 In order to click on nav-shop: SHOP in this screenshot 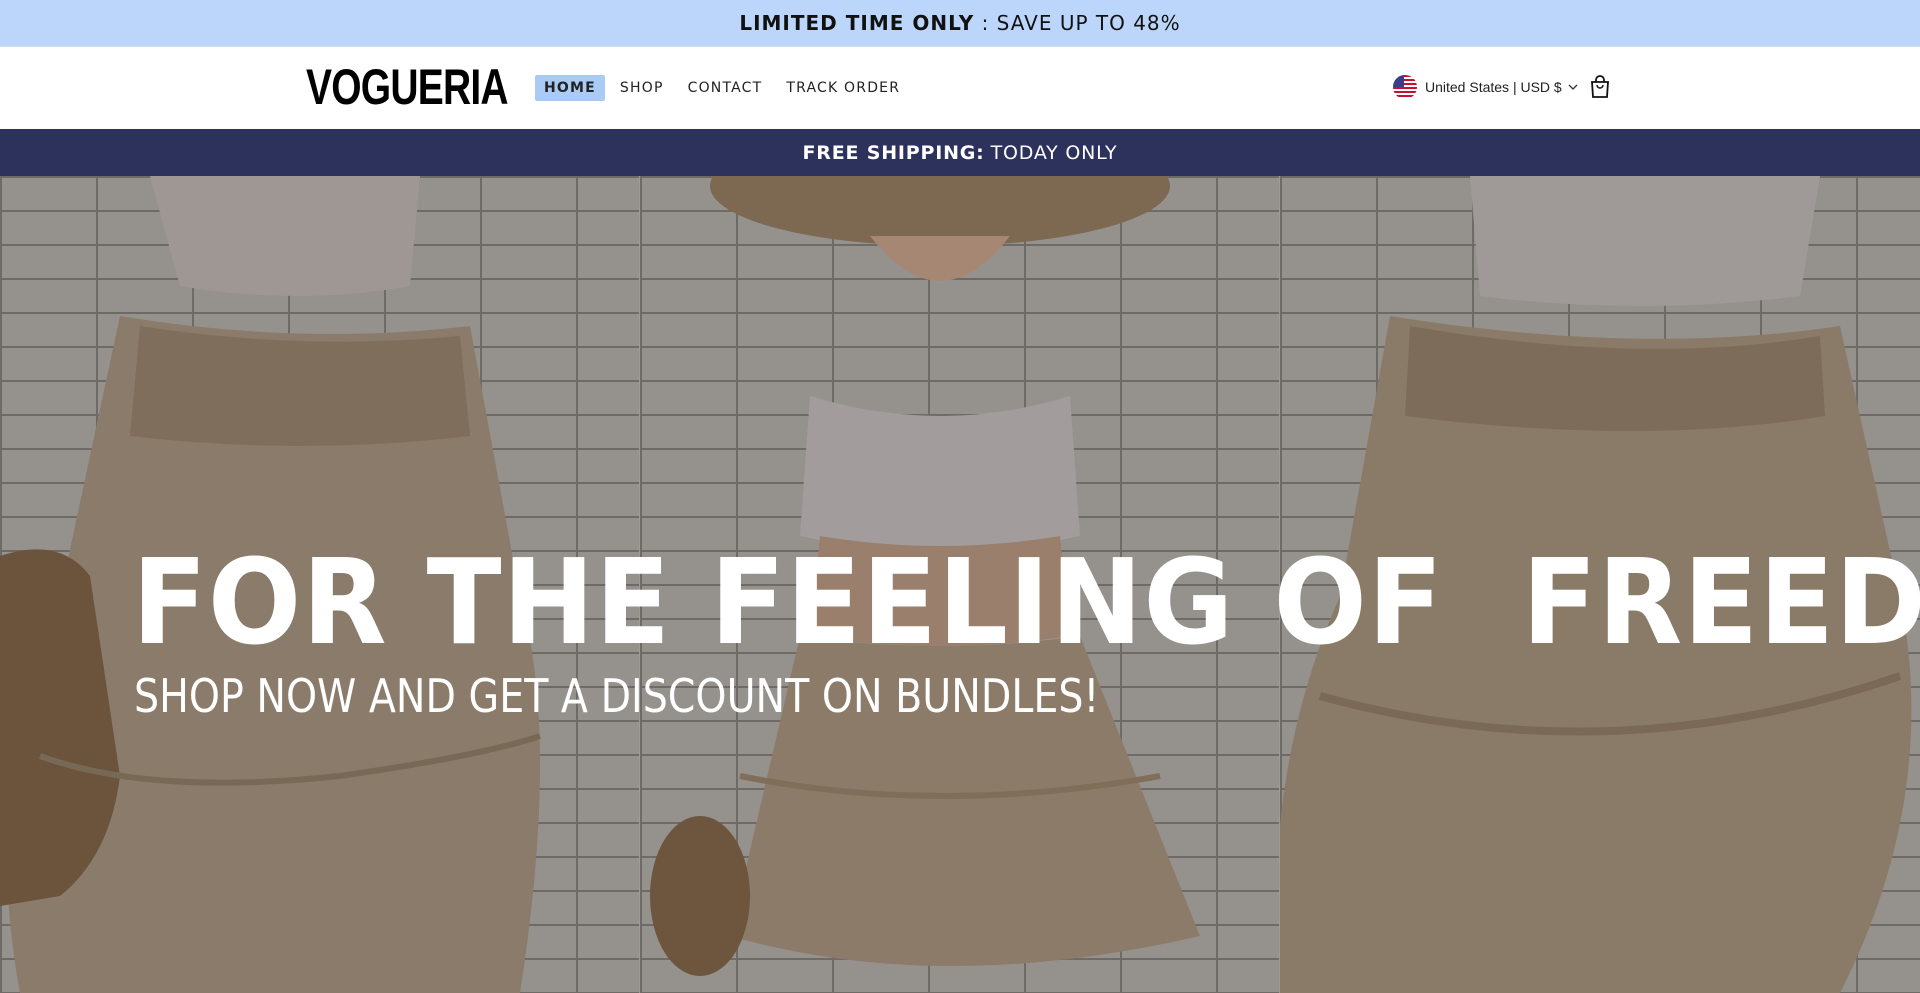, I will do `click(642, 88)`.